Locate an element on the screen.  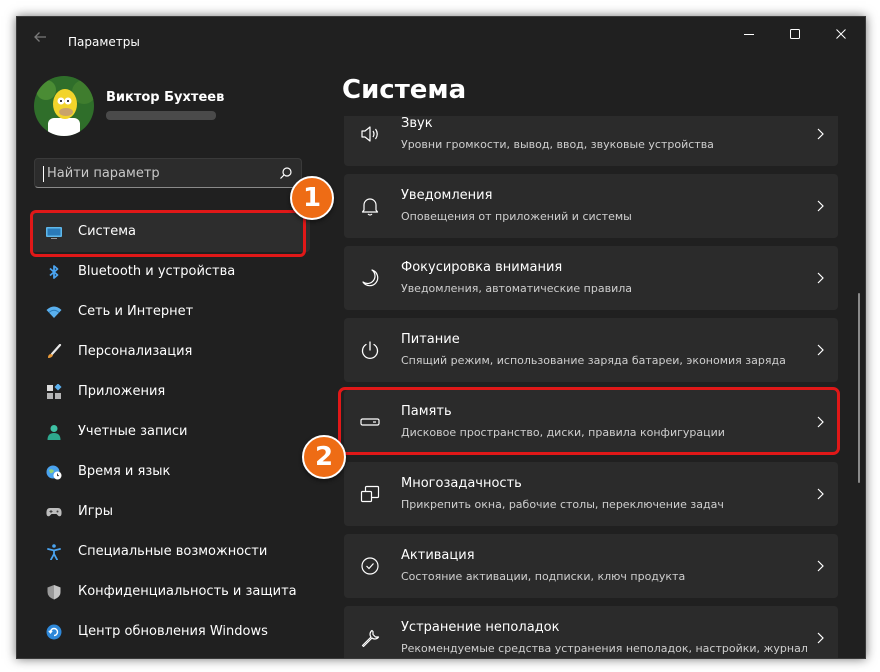
card-title: Устранение неполадок is located at coordinates (480, 627).